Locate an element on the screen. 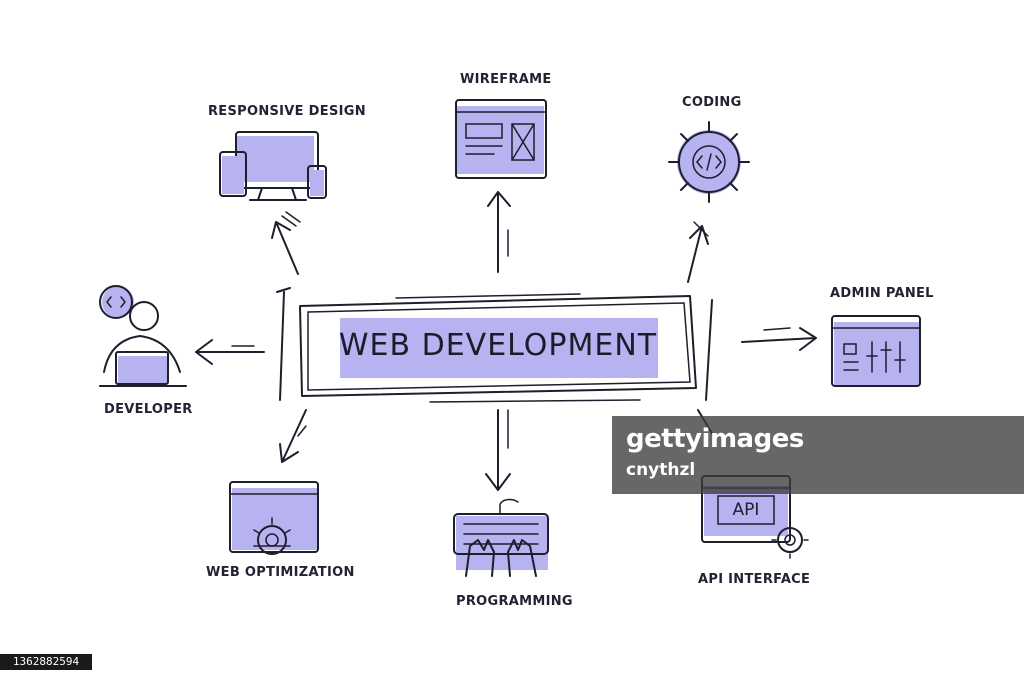 The height and width of the screenshot is (682, 1024). label-programming: PROGRAMMING is located at coordinates (514, 601).